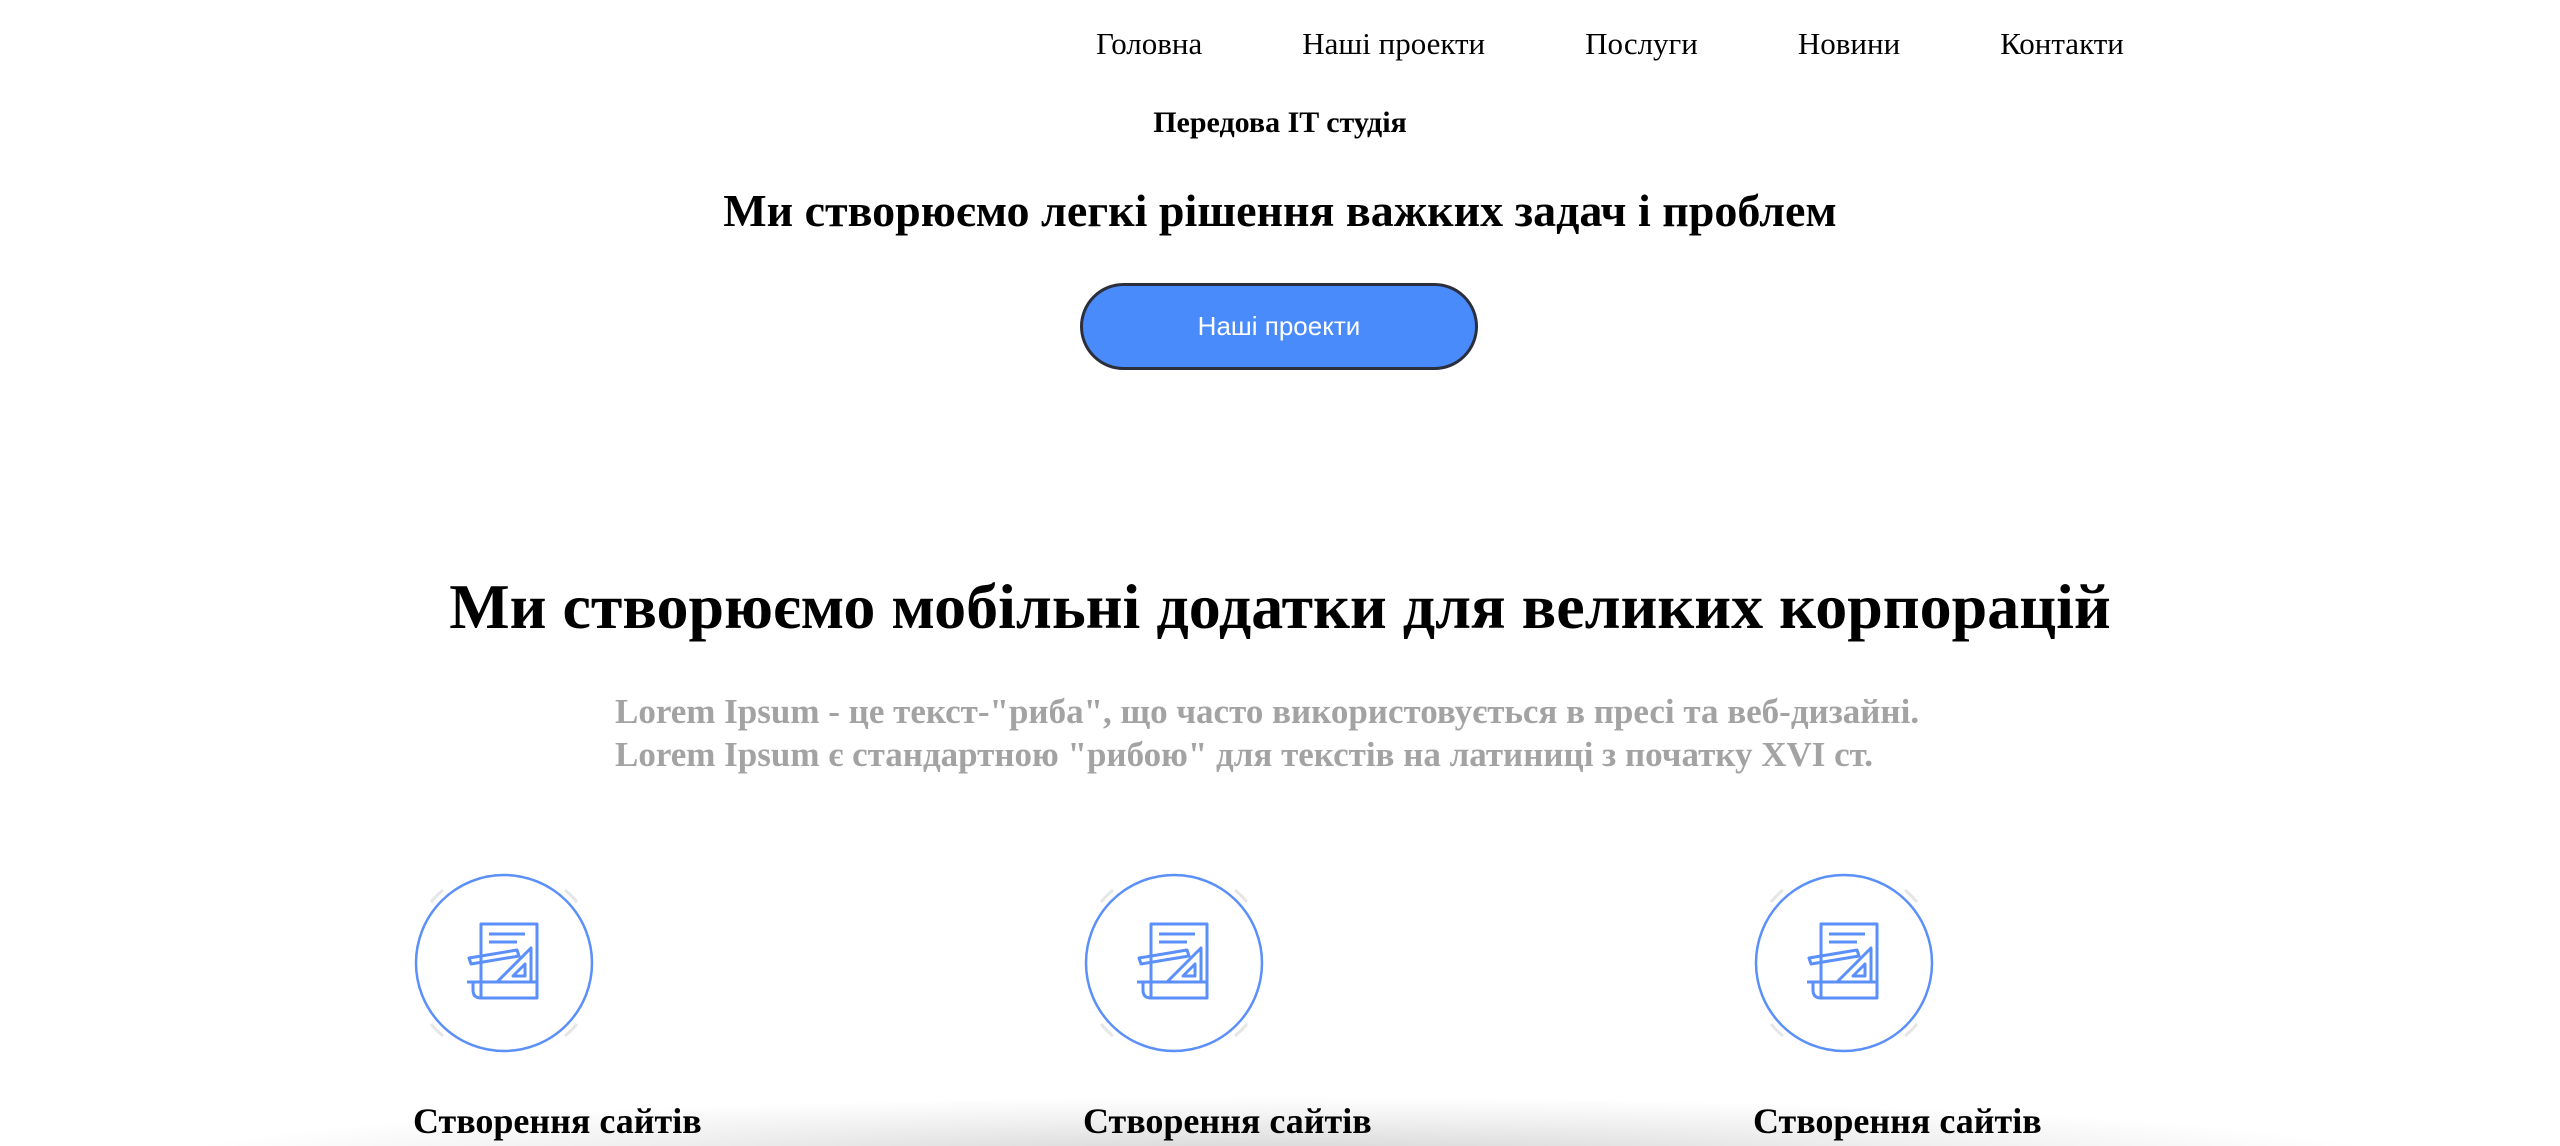 Image resolution: width=2560 pixels, height=1146 pixels. I want to click on nav-link-services: Послуги, so click(1641, 44).